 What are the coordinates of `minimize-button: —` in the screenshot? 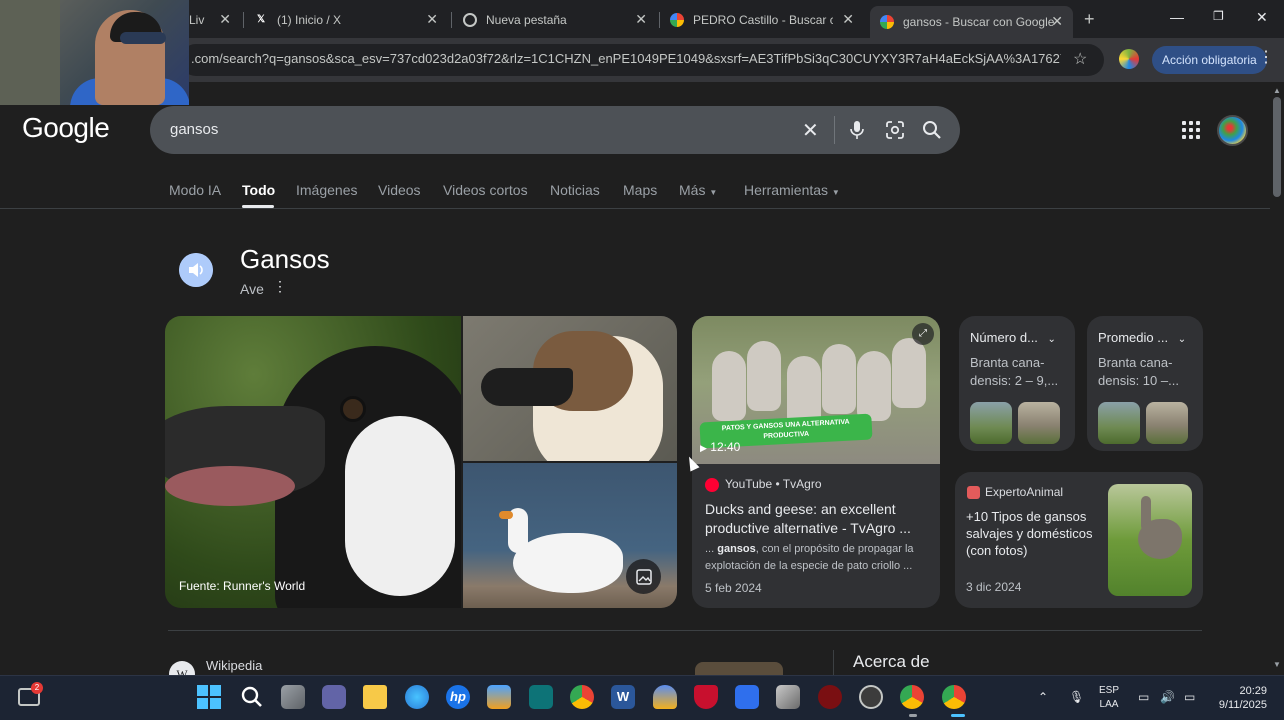 It's located at (1177, 17).